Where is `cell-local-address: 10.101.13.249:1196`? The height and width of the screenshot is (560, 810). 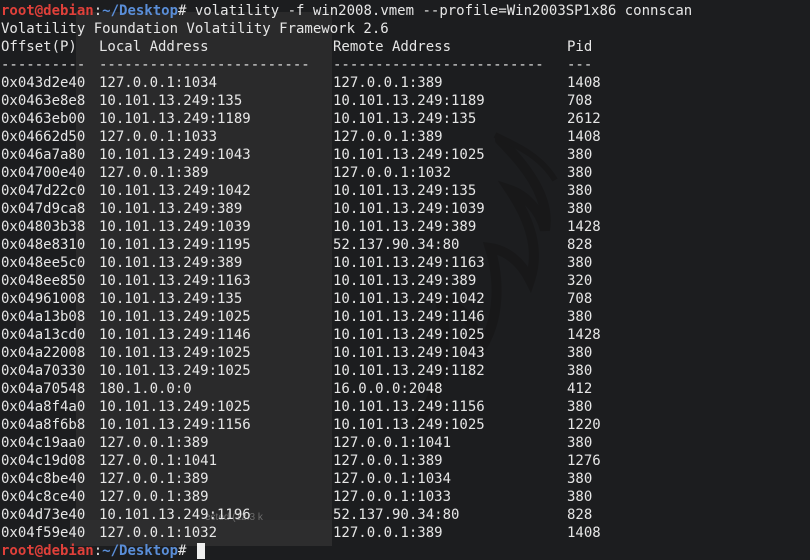
cell-local-address: 10.101.13.249:1196 is located at coordinates (175, 515).